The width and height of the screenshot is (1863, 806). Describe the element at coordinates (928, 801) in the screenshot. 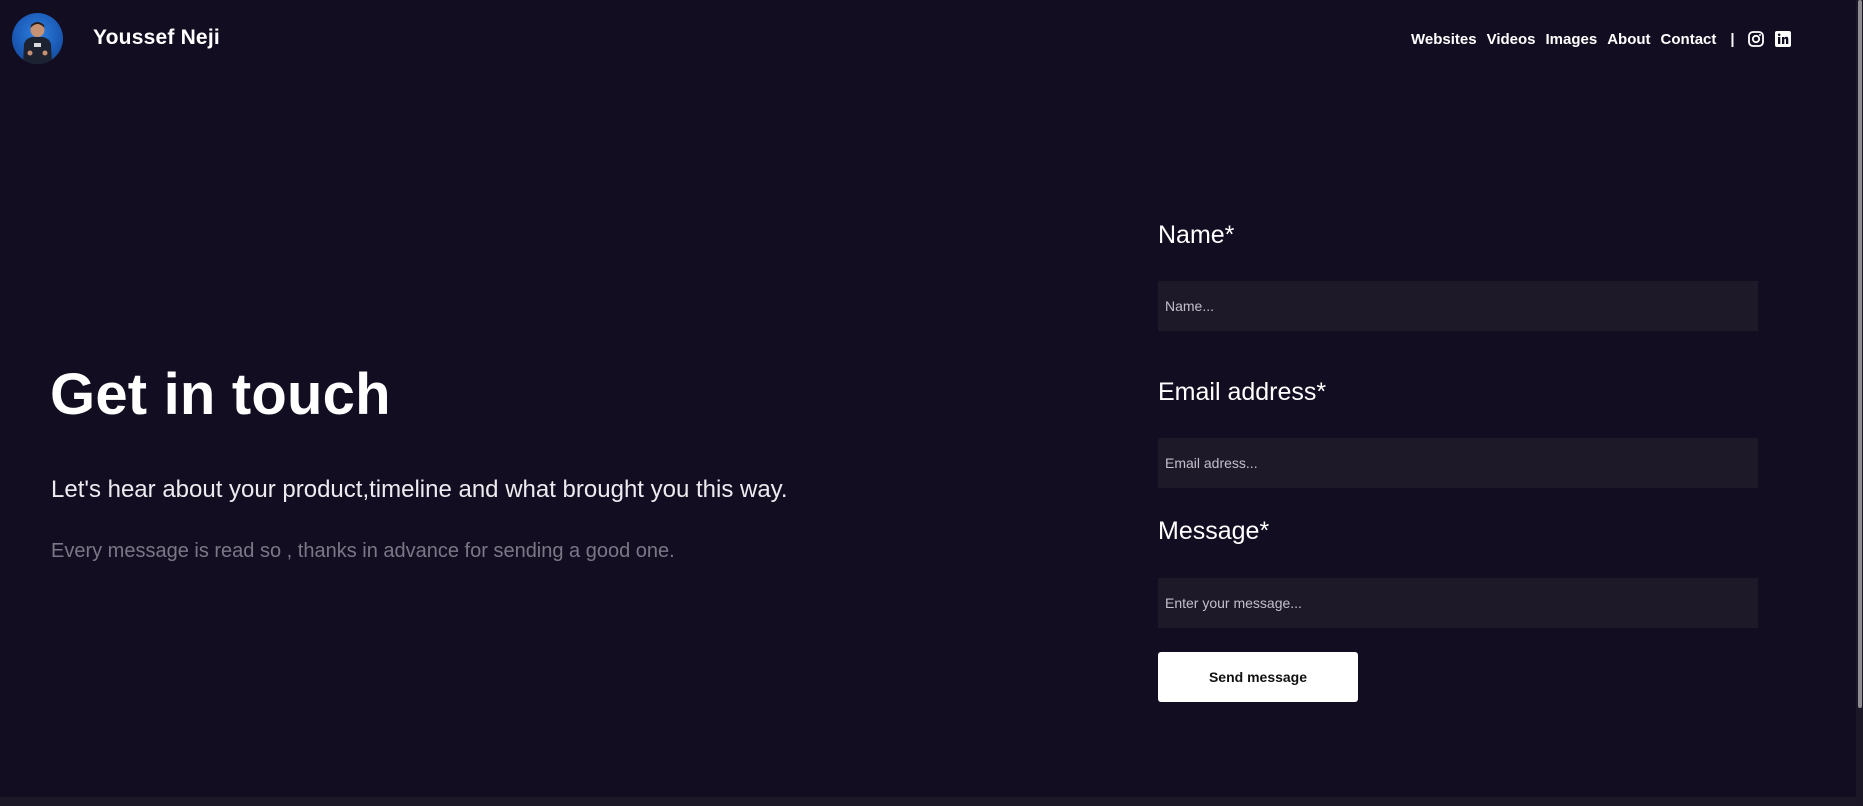

I see `footer-edge` at that location.